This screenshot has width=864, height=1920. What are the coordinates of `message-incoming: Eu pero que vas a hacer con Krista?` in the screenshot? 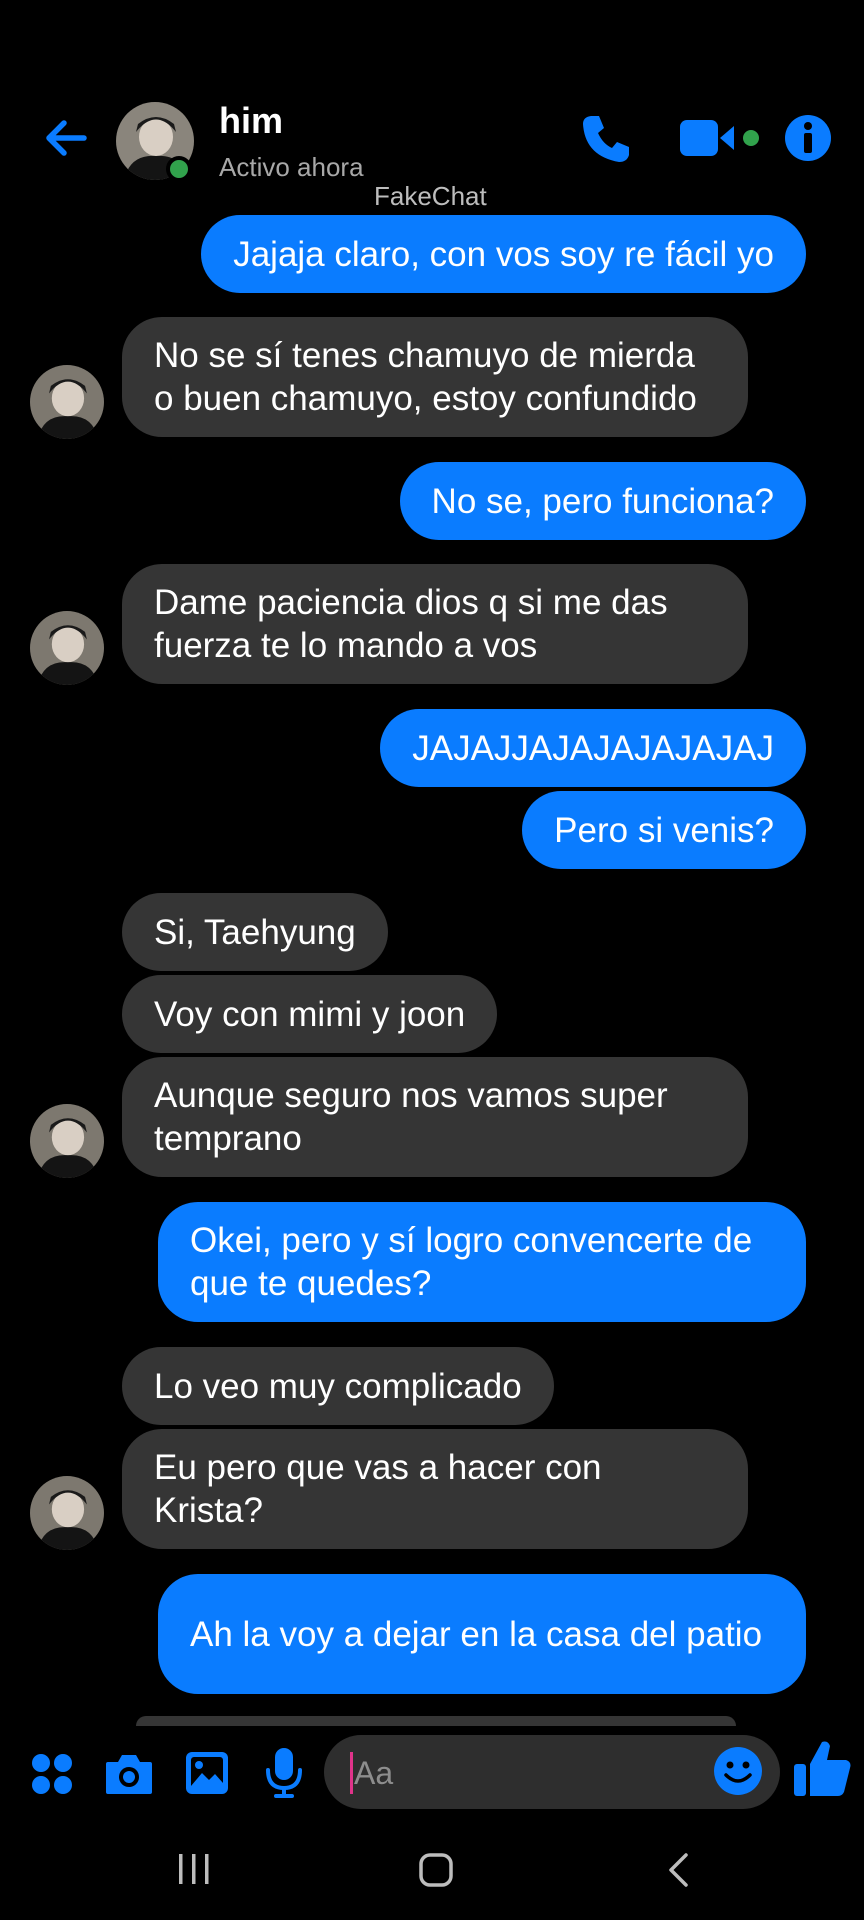 It's located at (435, 1489).